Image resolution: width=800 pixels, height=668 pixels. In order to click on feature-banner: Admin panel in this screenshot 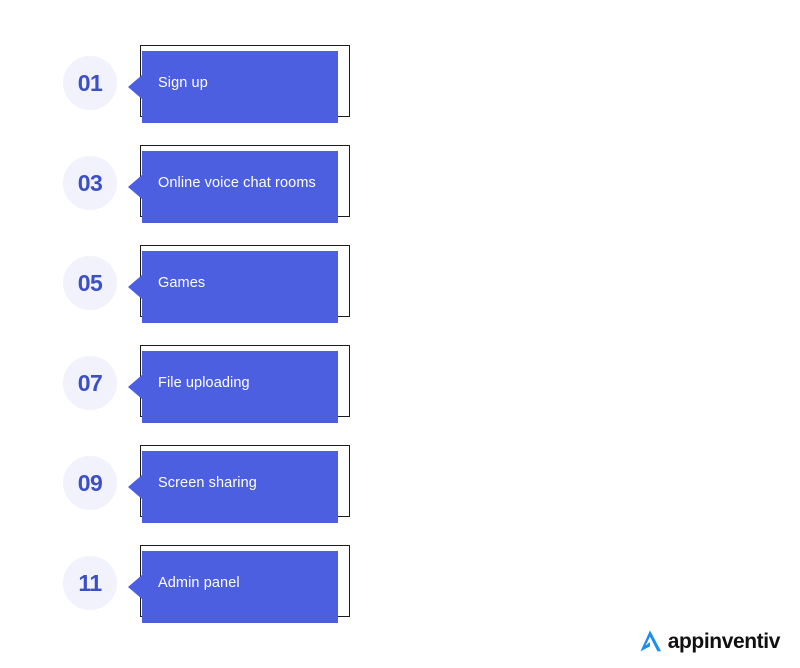, I will do `click(239, 585)`.